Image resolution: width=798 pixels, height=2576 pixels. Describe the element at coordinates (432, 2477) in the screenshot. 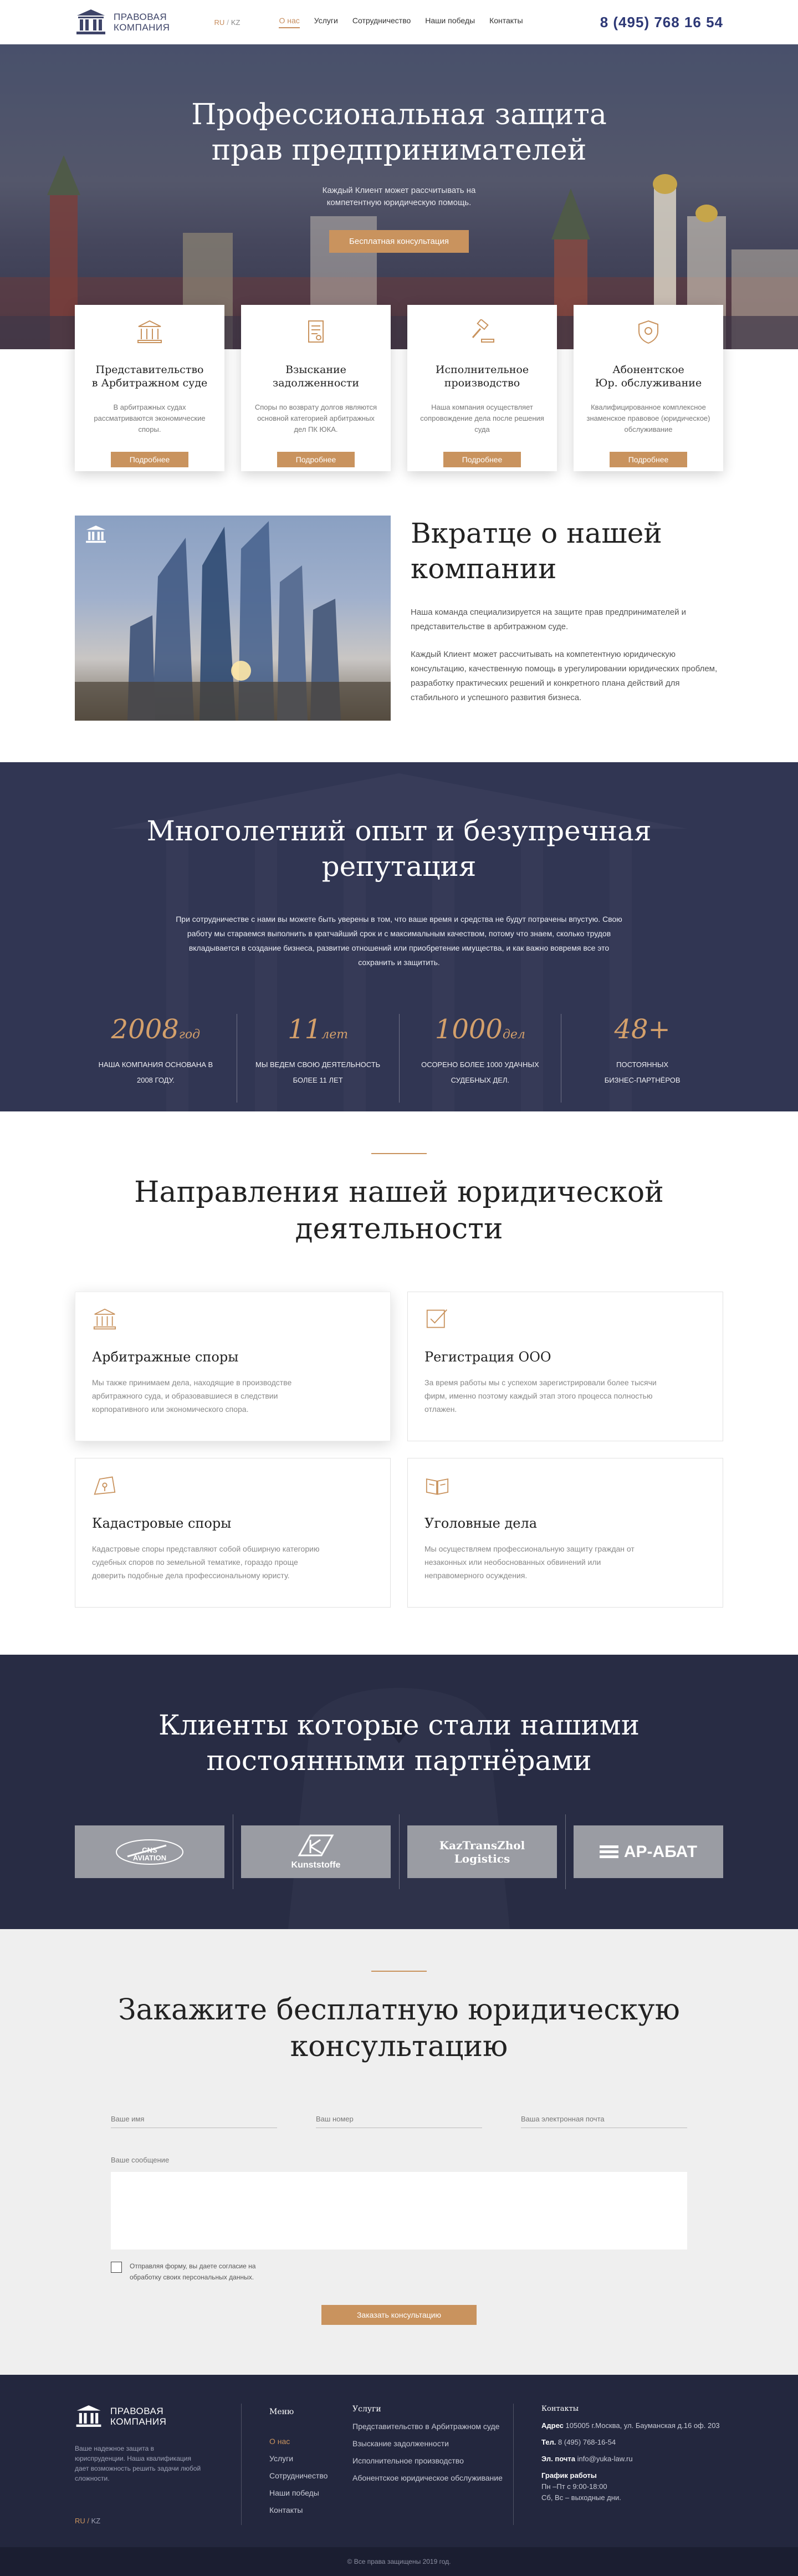

I see `footer-service-link: Абонентское юридическое обслуживание` at that location.